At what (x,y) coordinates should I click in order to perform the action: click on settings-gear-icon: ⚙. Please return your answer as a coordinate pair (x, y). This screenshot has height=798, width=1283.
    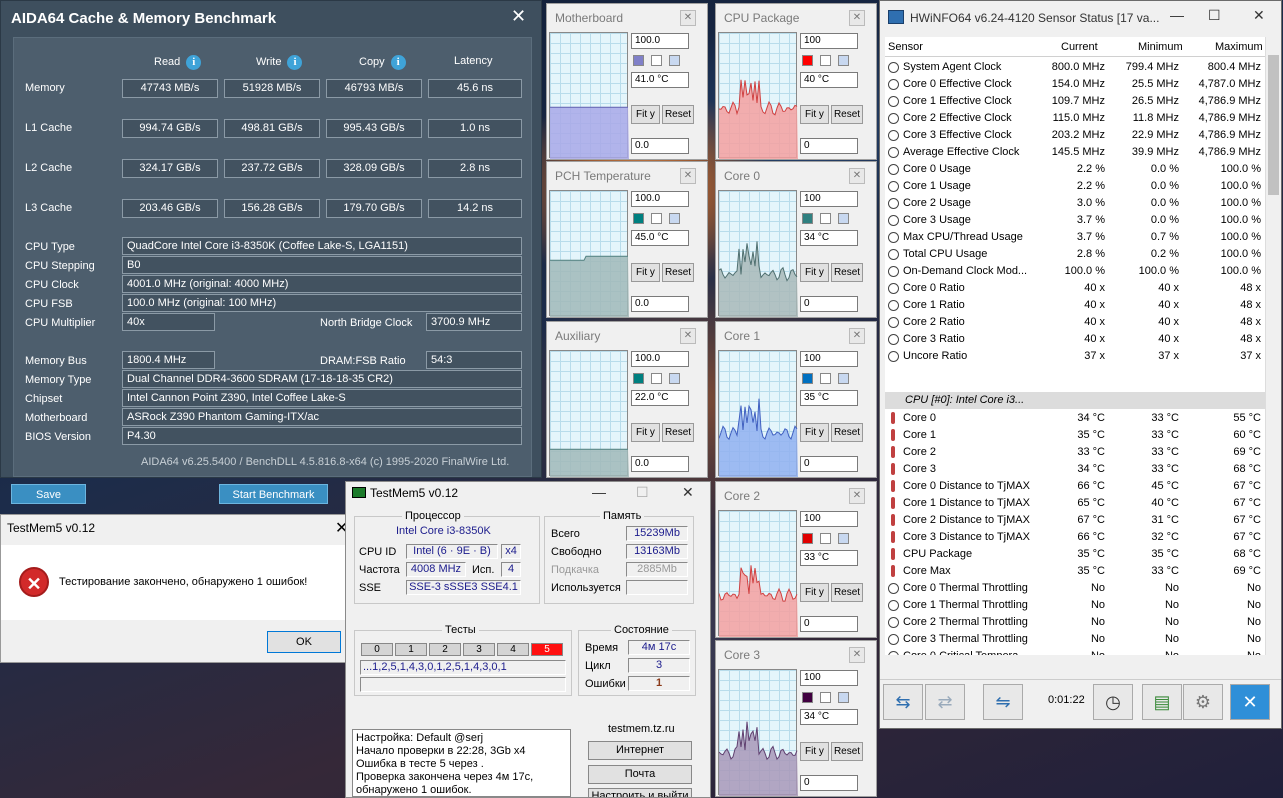
    Looking at the image, I should click on (1203, 702).